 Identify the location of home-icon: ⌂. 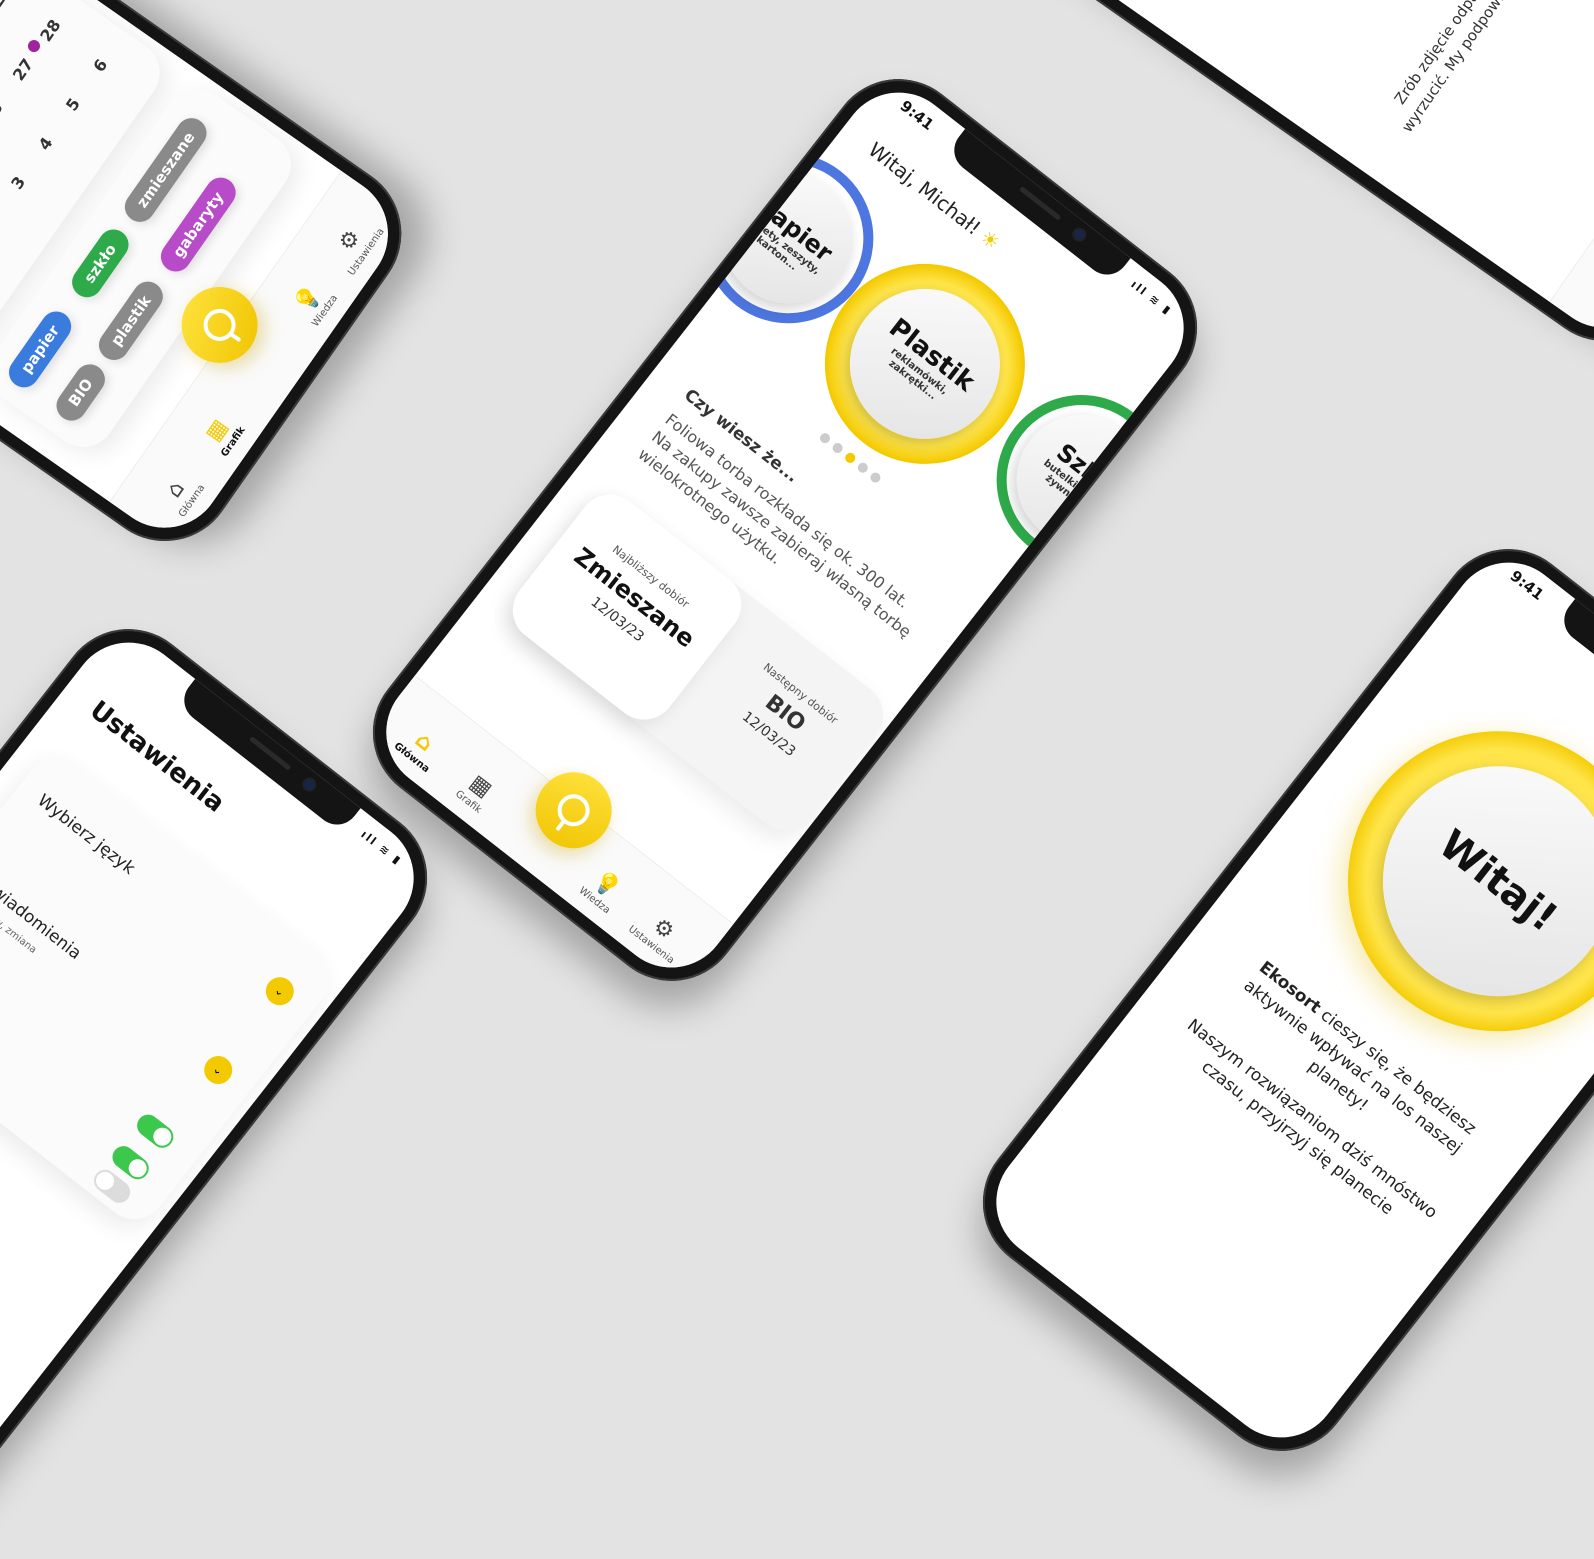
(1588, 289).